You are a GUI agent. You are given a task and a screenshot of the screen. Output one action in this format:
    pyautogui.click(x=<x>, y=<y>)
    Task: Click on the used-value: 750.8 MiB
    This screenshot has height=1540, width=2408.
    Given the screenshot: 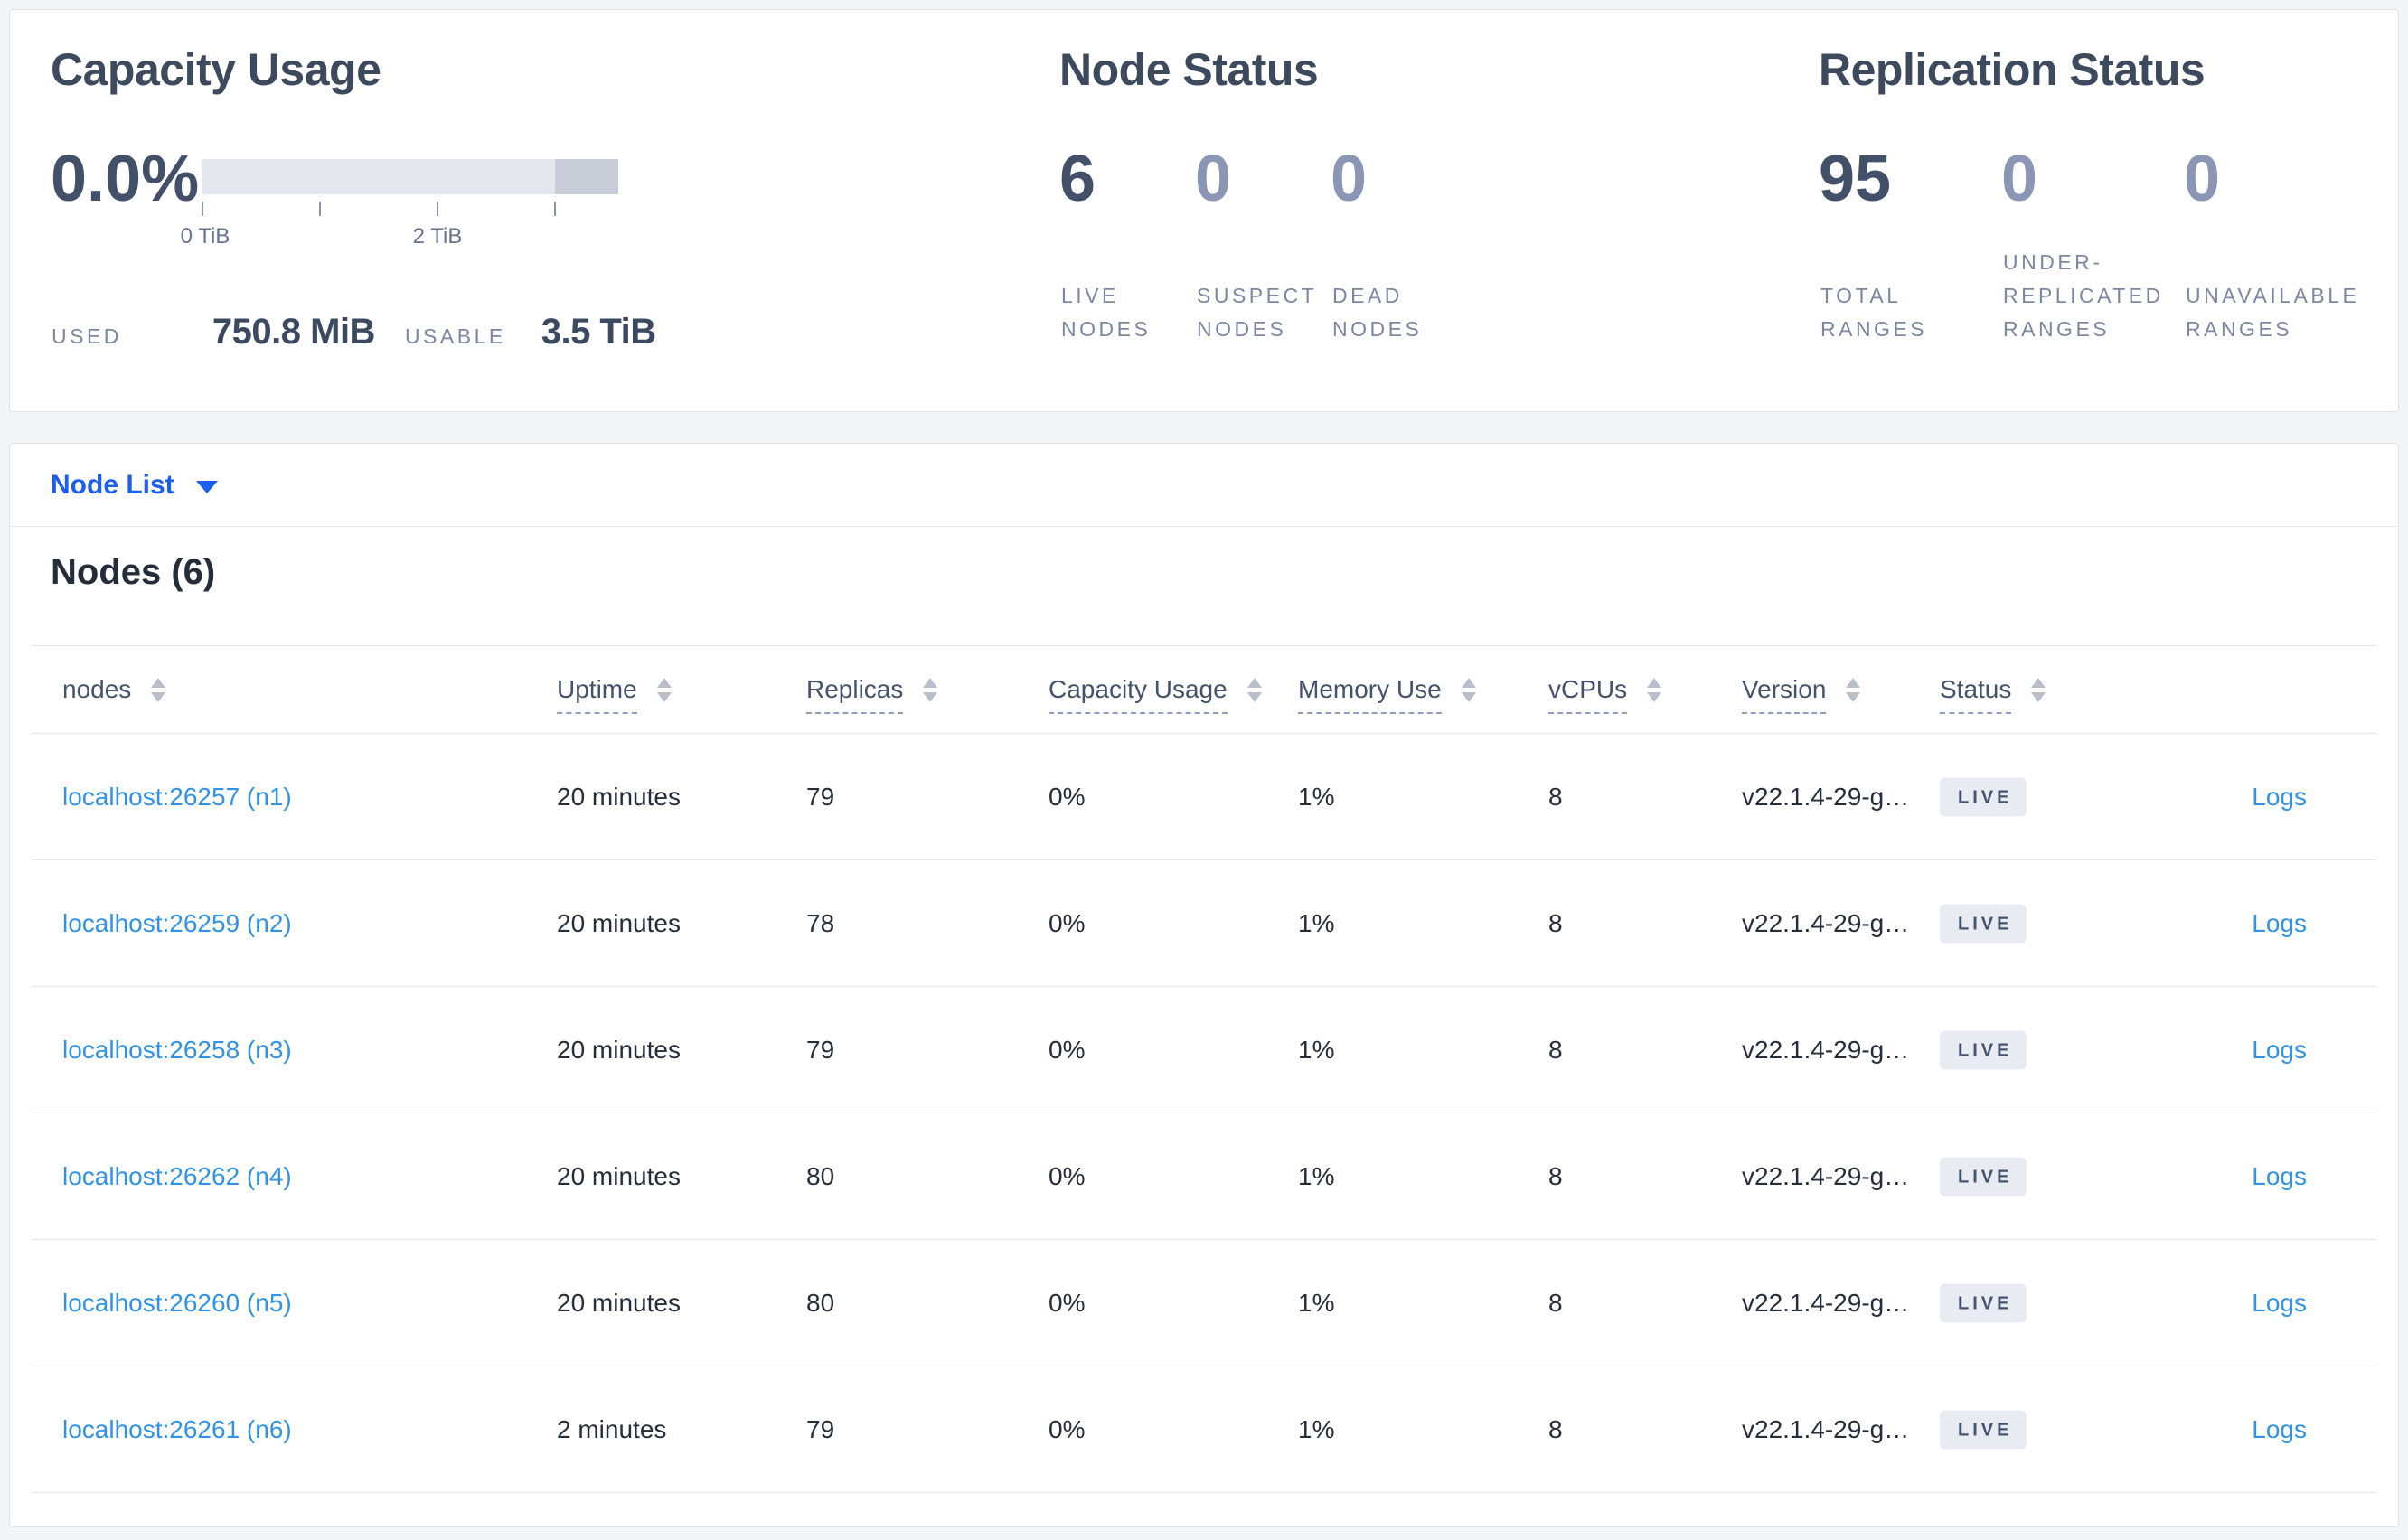 What is the action you would take?
    pyautogui.click(x=294, y=332)
    